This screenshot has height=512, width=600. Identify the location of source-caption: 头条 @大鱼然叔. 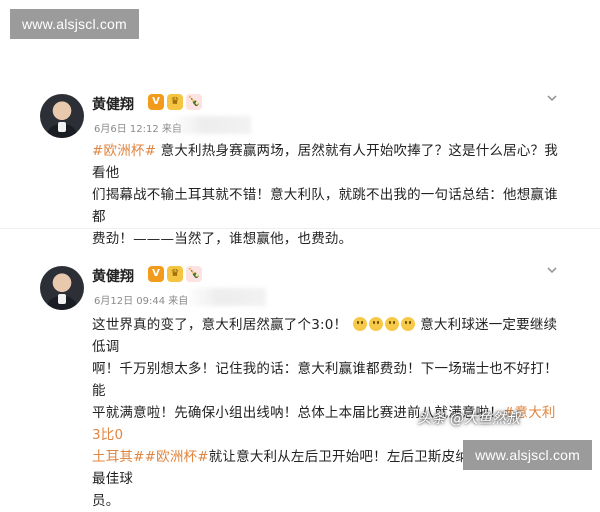
(468, 419).